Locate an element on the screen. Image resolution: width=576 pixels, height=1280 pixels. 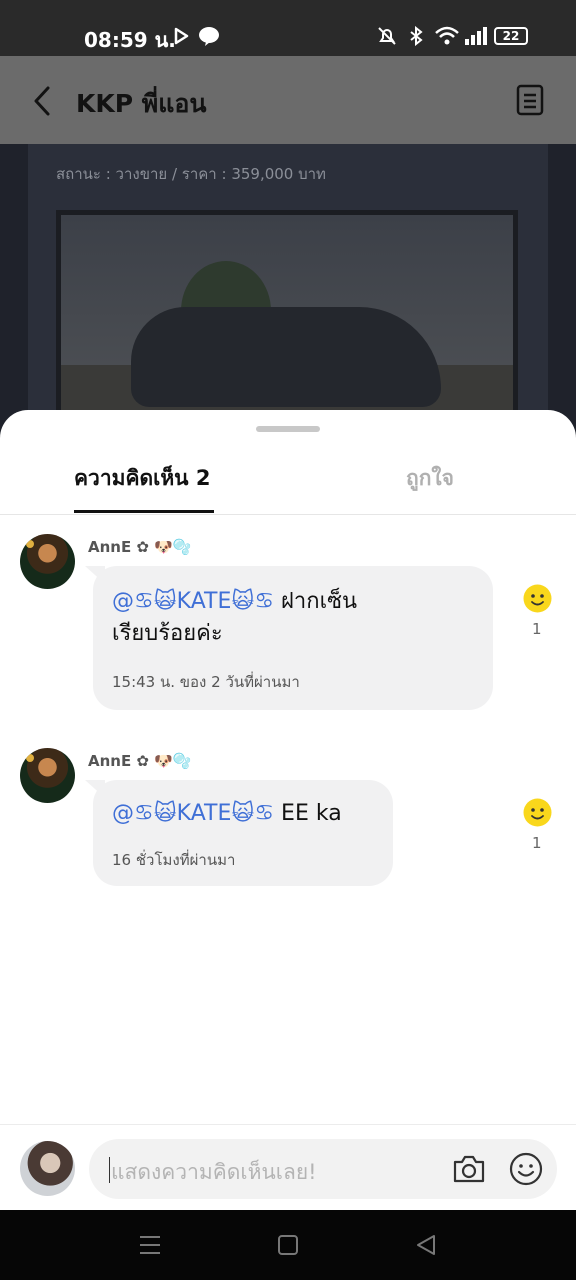
emoji-icon is located at coordinates (526, 1169).